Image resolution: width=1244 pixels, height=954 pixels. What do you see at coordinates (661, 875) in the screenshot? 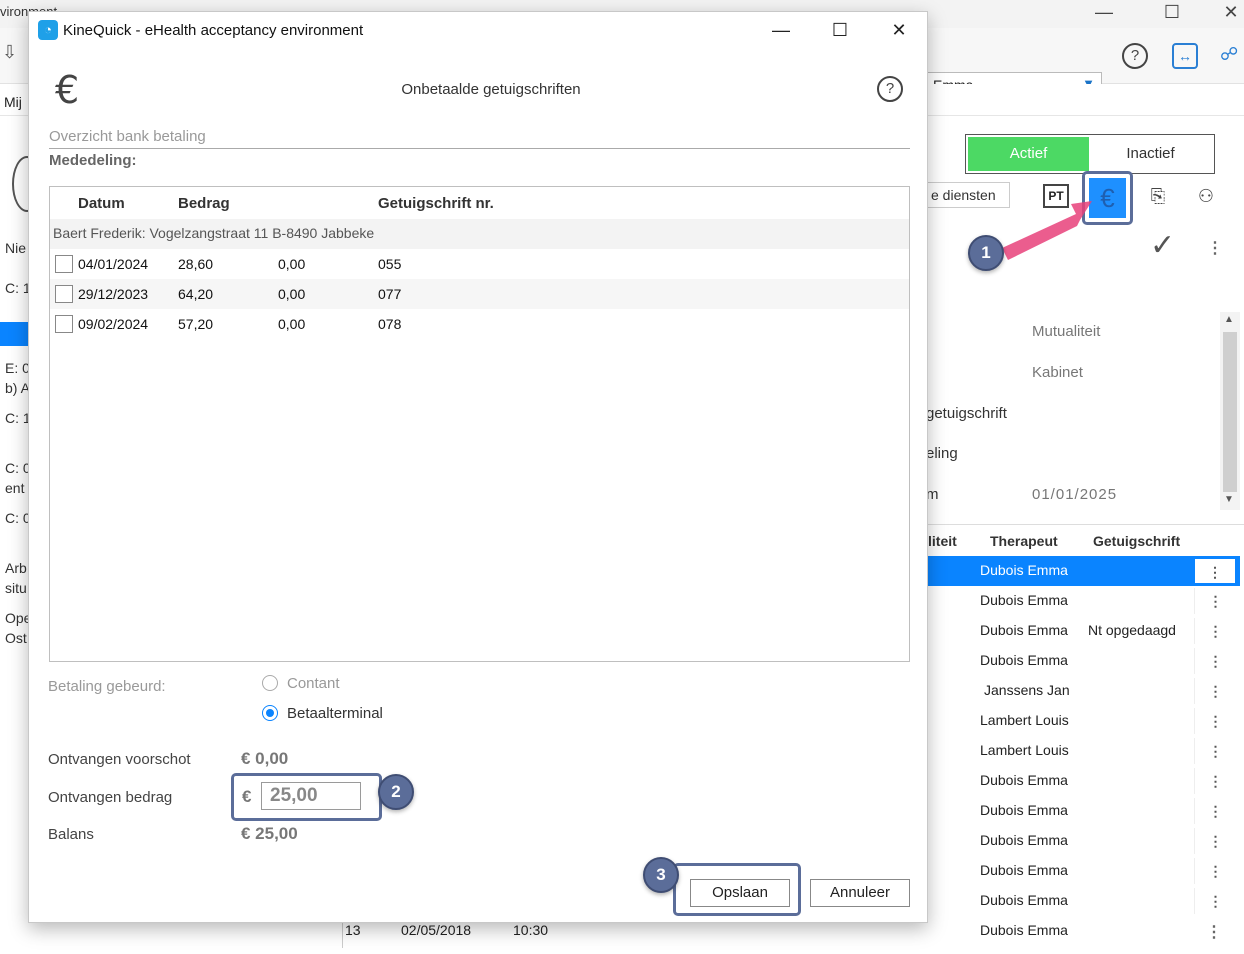
I see `annotation-badge-3: 3` at bounding box center [661, 875].